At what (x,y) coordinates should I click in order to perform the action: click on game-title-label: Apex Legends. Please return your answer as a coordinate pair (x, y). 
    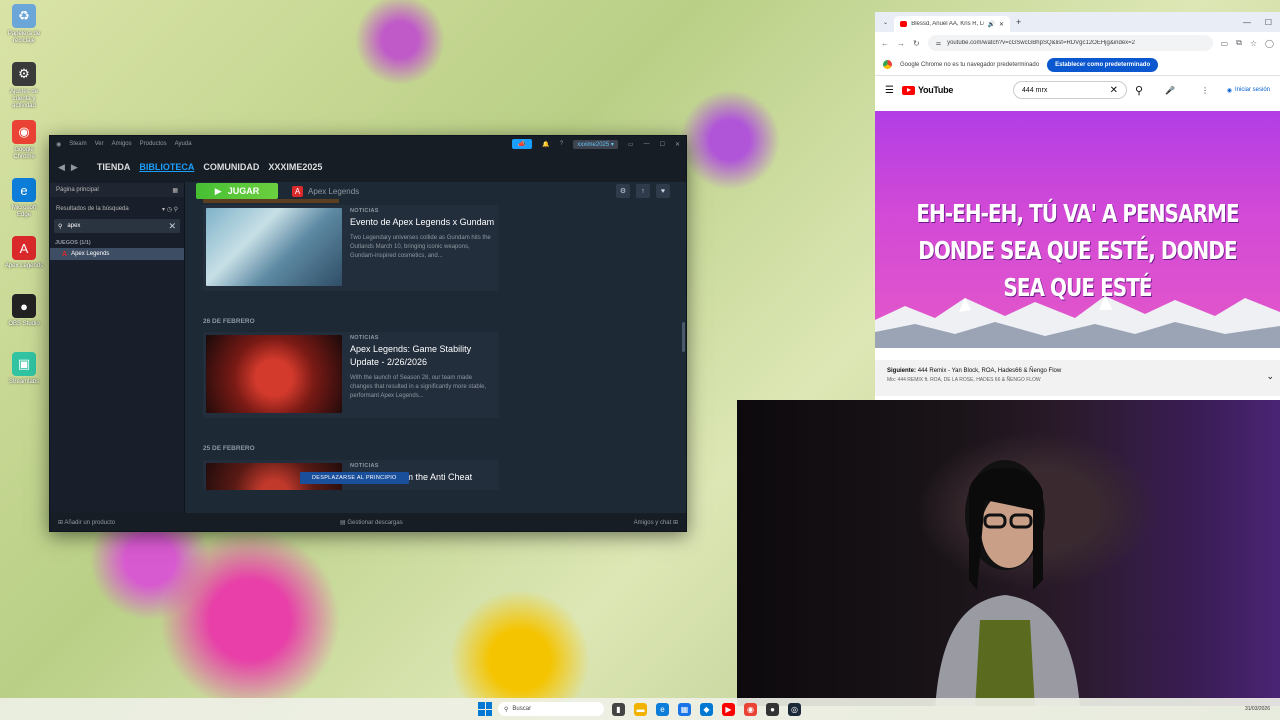
    Looking at the image, I should click on (334, 191).